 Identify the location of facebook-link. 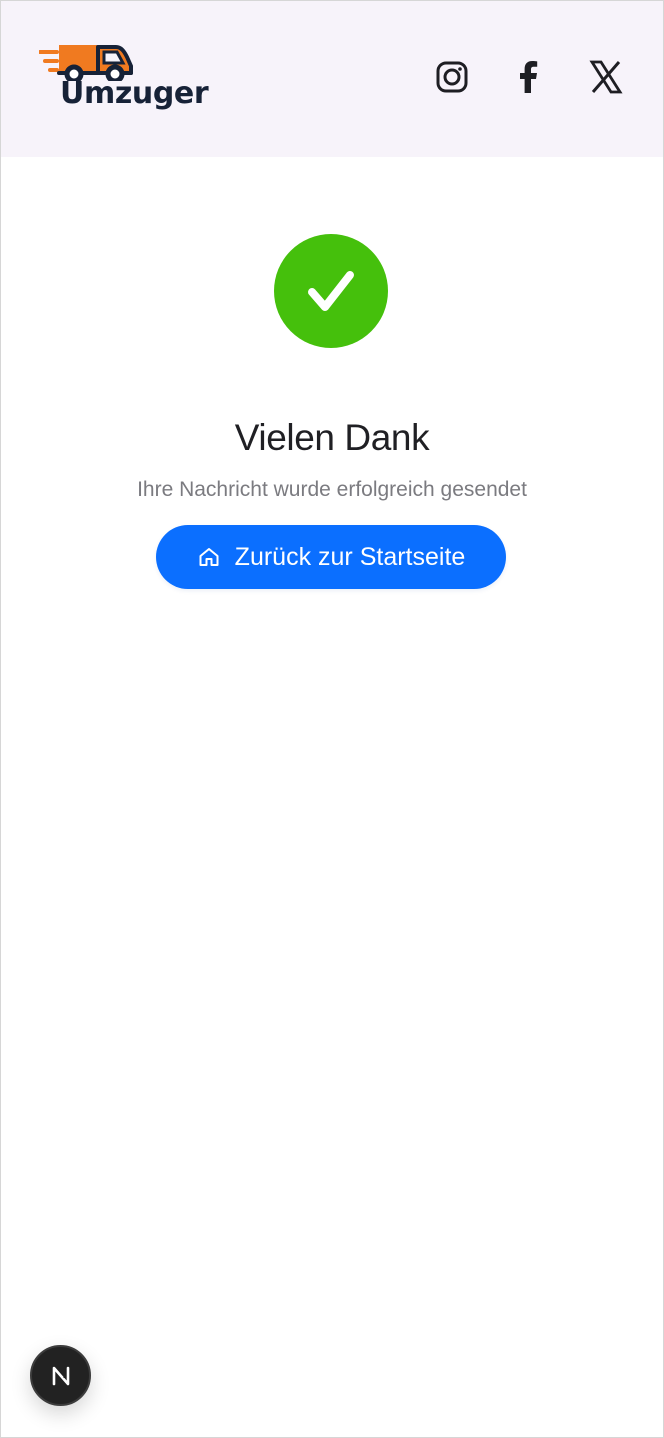
(529, 77).